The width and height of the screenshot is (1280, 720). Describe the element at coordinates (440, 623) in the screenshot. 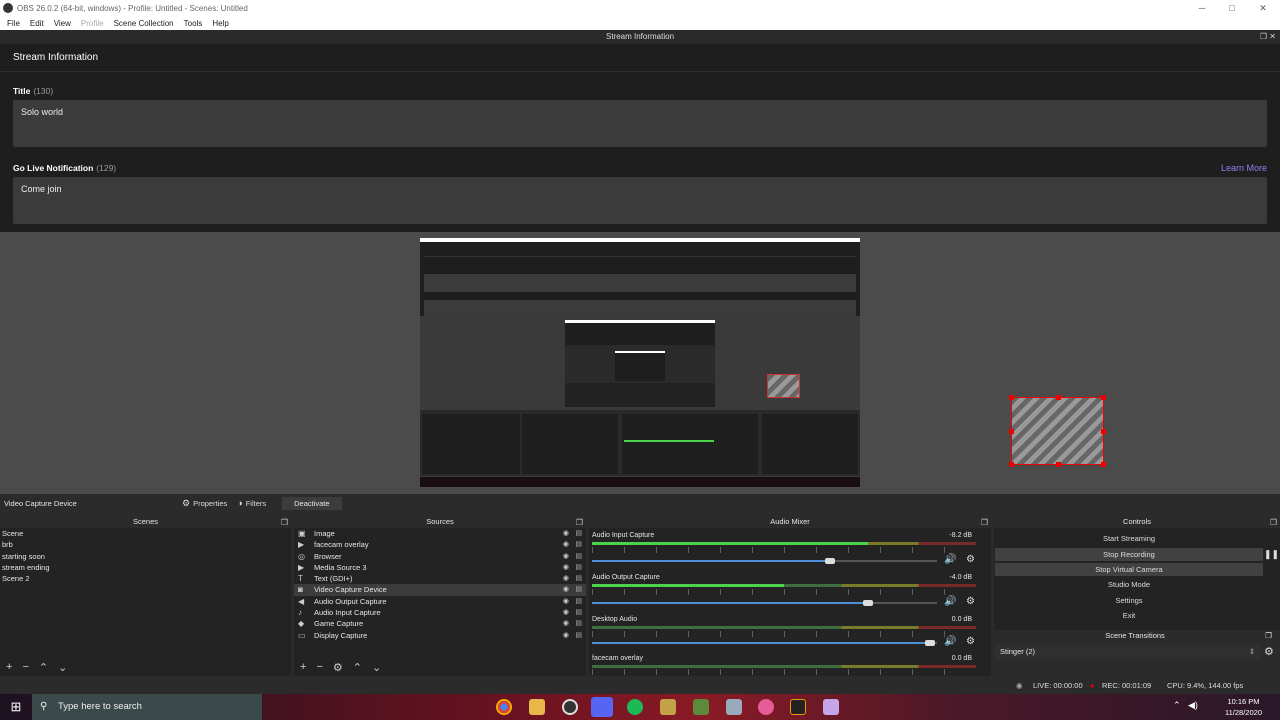

I see `source-item: ◆ Game Capture ◉ ▤` at that location.